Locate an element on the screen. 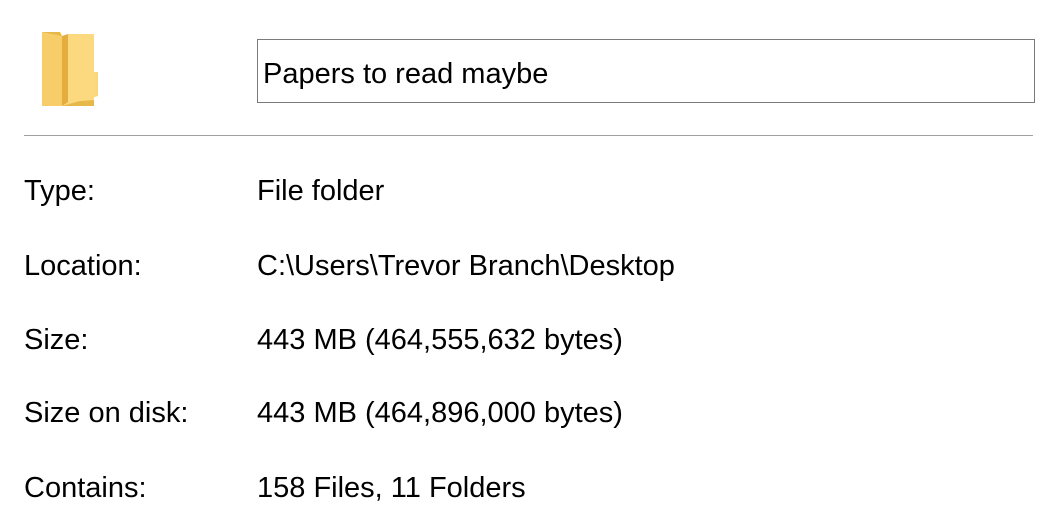  folder-icon is located at coordinates (70, 69).